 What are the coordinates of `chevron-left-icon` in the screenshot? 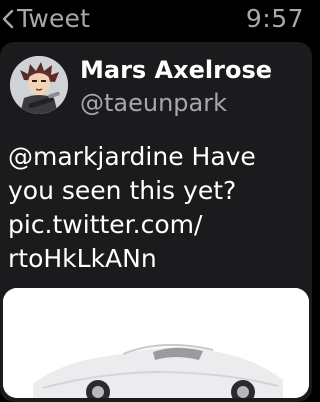 It's located at (8, 19).